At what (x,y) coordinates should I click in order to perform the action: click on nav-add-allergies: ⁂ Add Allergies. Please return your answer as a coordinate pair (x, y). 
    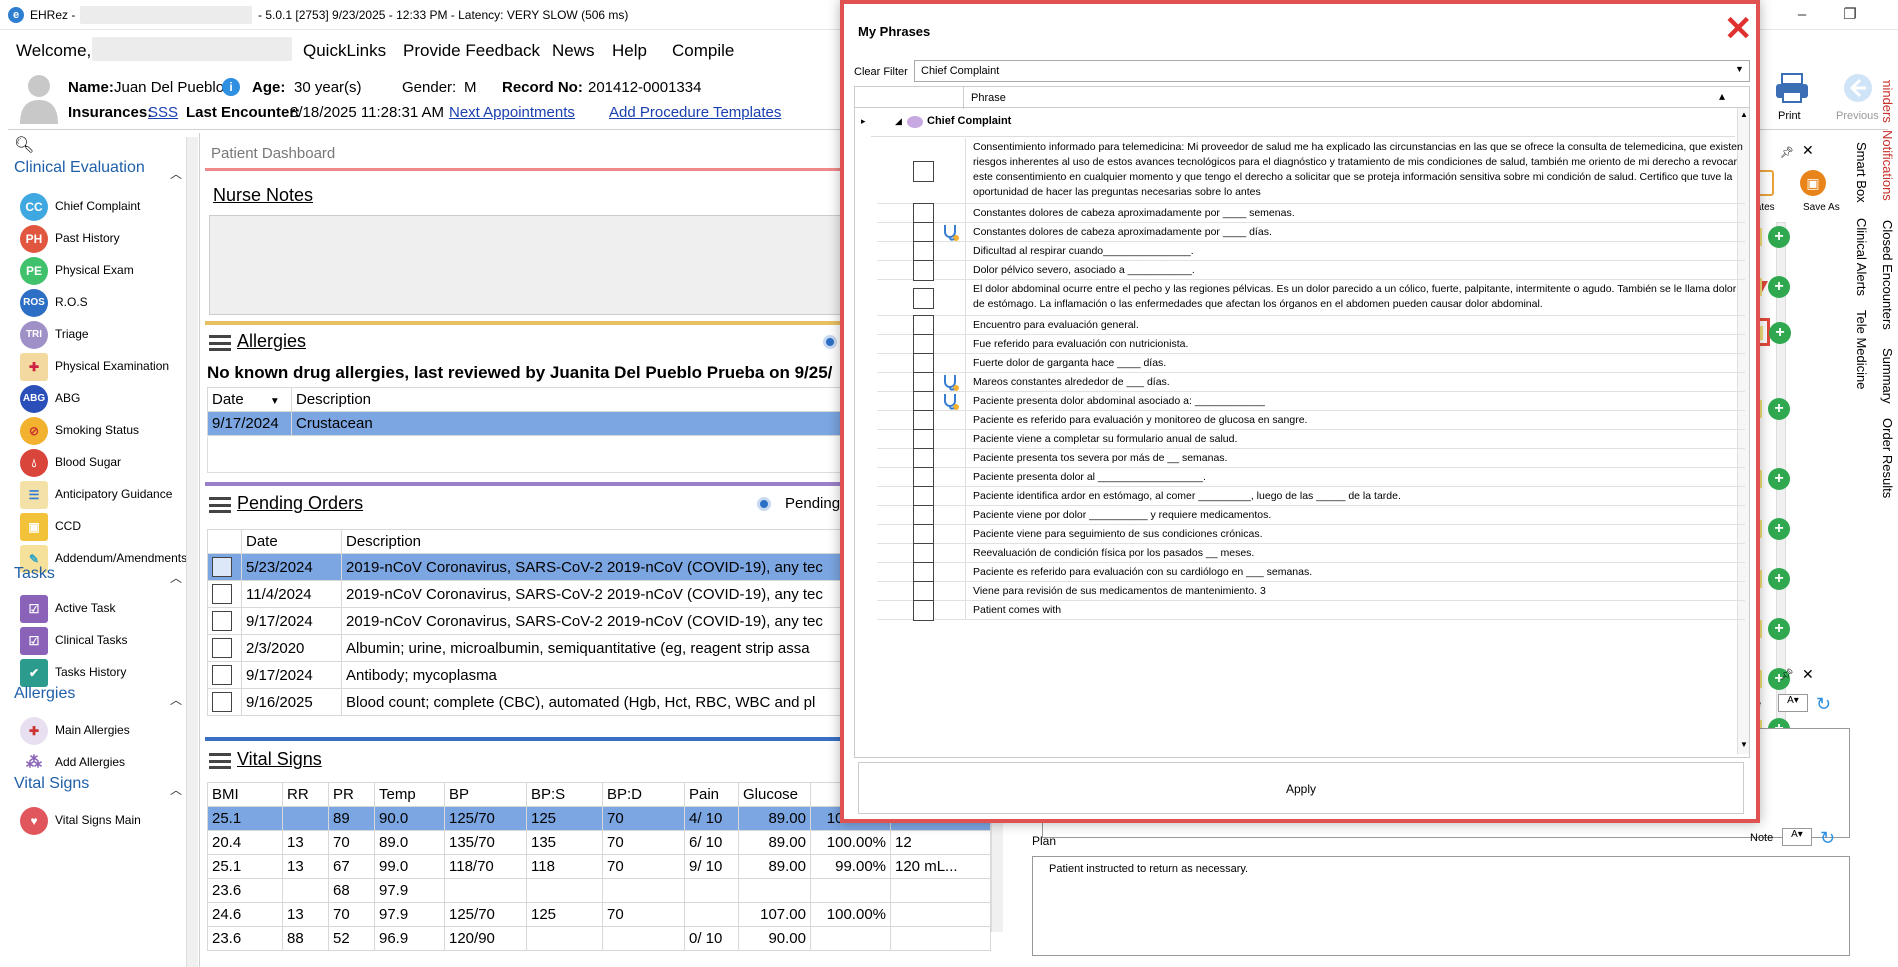
    Looking at the image, I should click on (104, 762).